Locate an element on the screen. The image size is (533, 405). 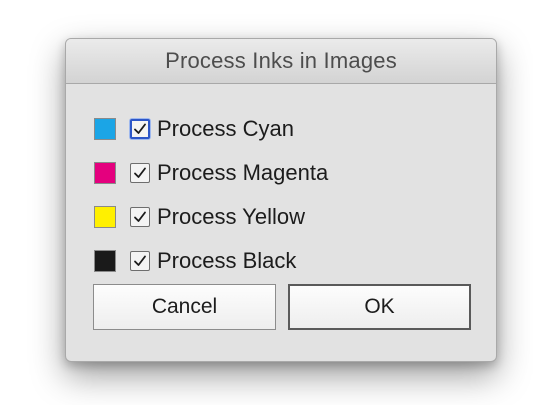
yellow-label: Process Yellow is located at coordinates (231, 217).